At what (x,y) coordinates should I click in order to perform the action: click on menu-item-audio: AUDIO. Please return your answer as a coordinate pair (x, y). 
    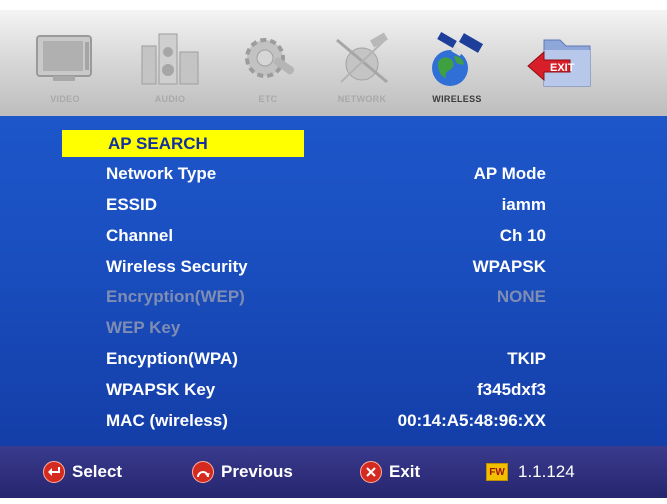
    Looking at the image, I should click on (170, 63).